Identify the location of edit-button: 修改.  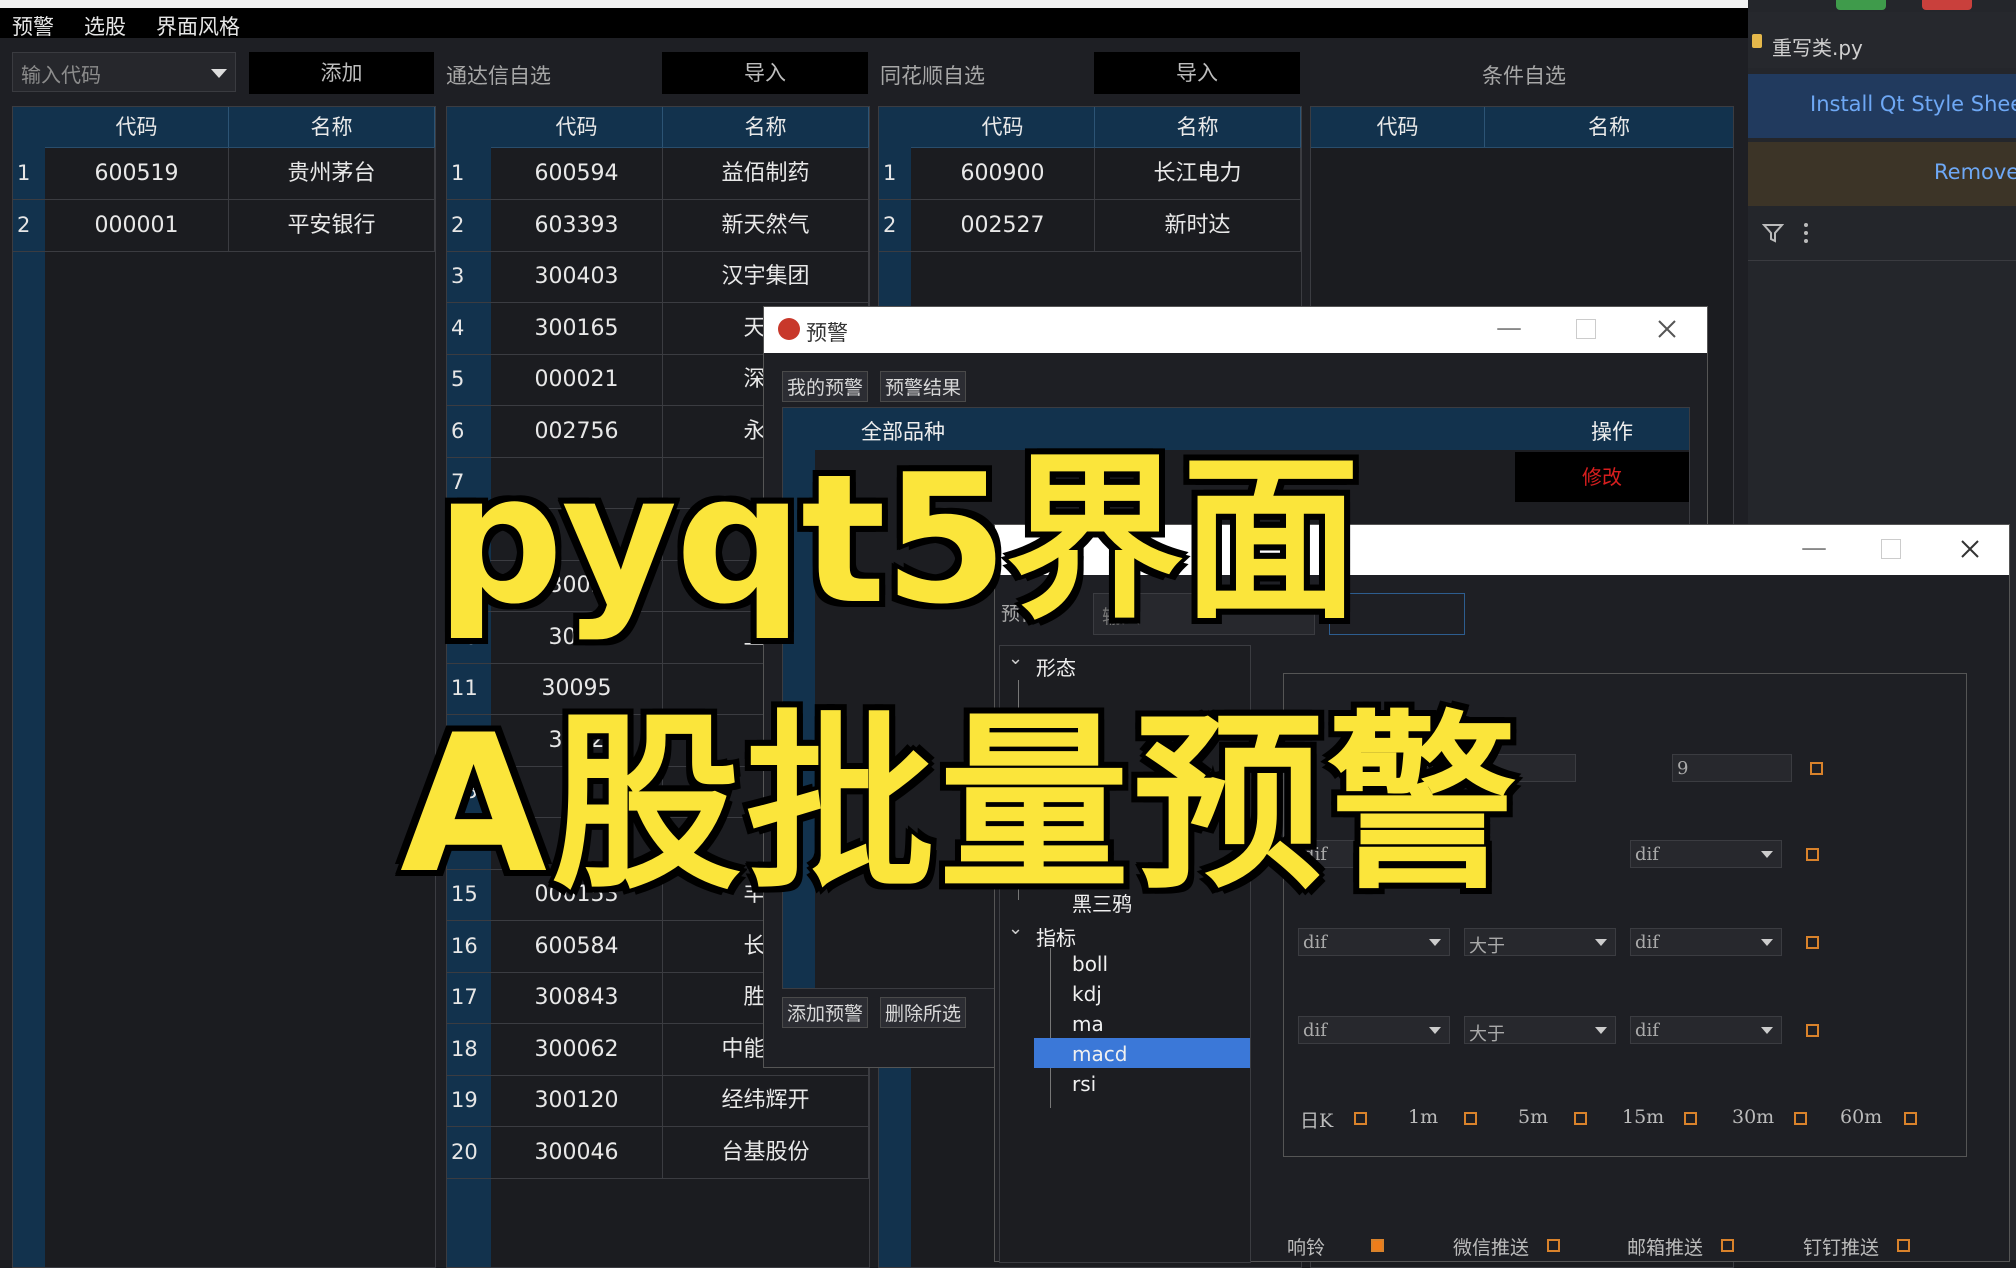
(1602, 477).